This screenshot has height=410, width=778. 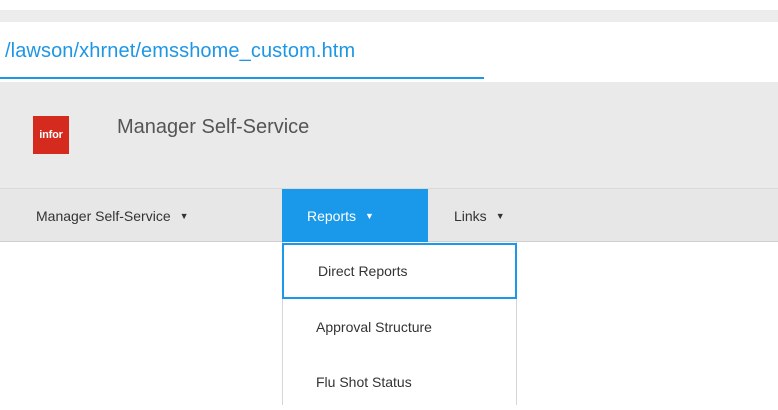 What do you see at coordinates (389, 16) in the screenshot?
I see `browser-chrome-edge` at bounding box center [389, 16].